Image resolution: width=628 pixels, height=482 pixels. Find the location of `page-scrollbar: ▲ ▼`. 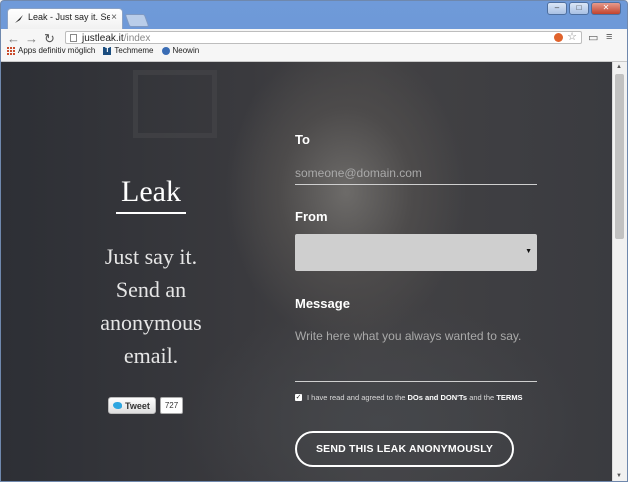

page-scrollbar: ▲ ▼ is located at coordinates (619, 271).